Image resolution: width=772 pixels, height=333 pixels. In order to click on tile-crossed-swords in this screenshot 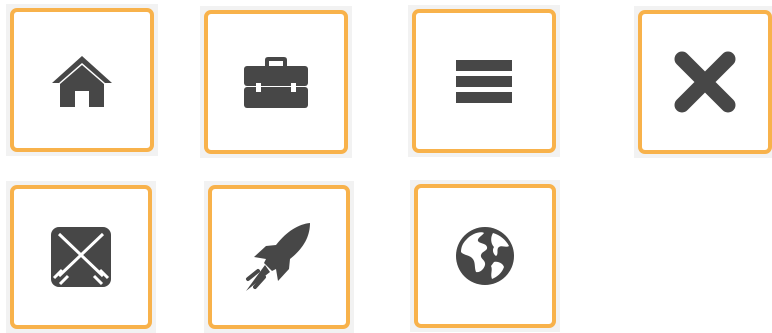, I will do `click(81, 257)`.